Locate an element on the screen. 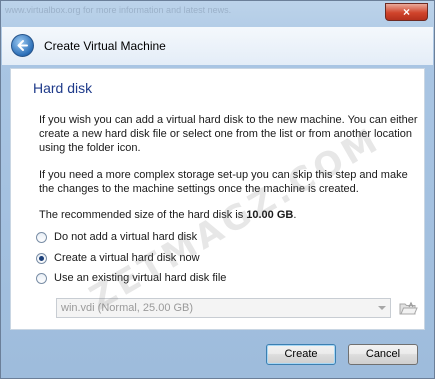  window-title: Create Virtual Machine is located at coordinates (105, 46).